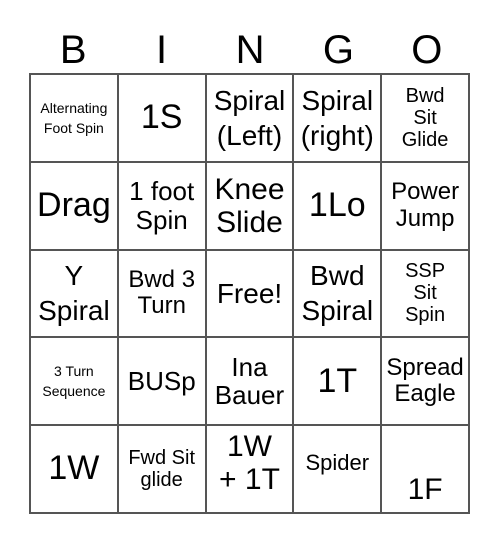 The width and height of the screenshot is (500, 544). I want to click on bingo-cell: SSP Sit Spin, so click(425, 293).